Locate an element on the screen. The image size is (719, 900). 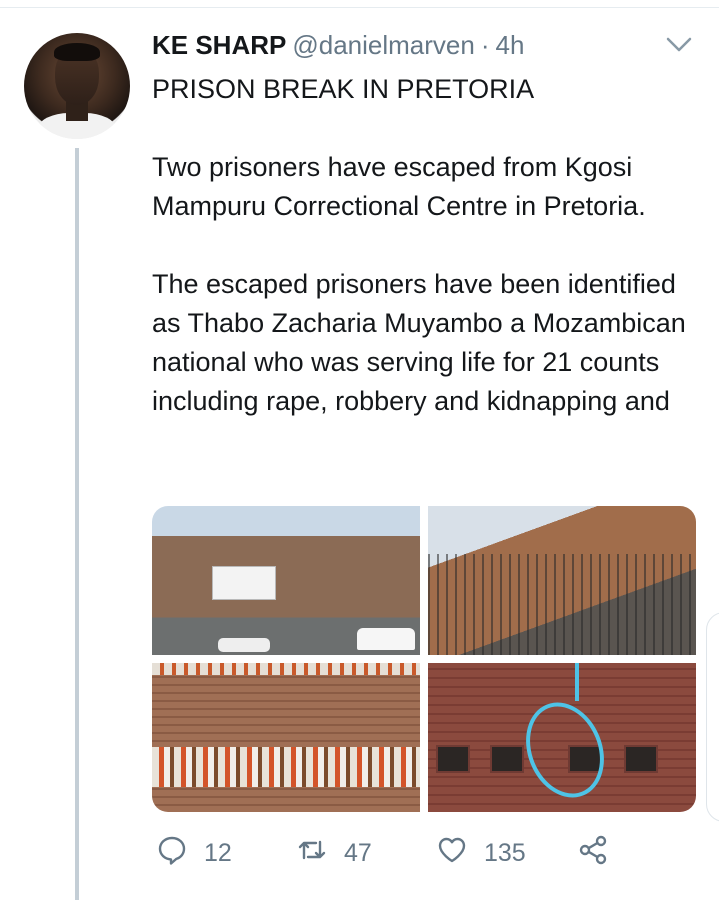
prison-window-marked-photo is located at coordinates (562, 737).